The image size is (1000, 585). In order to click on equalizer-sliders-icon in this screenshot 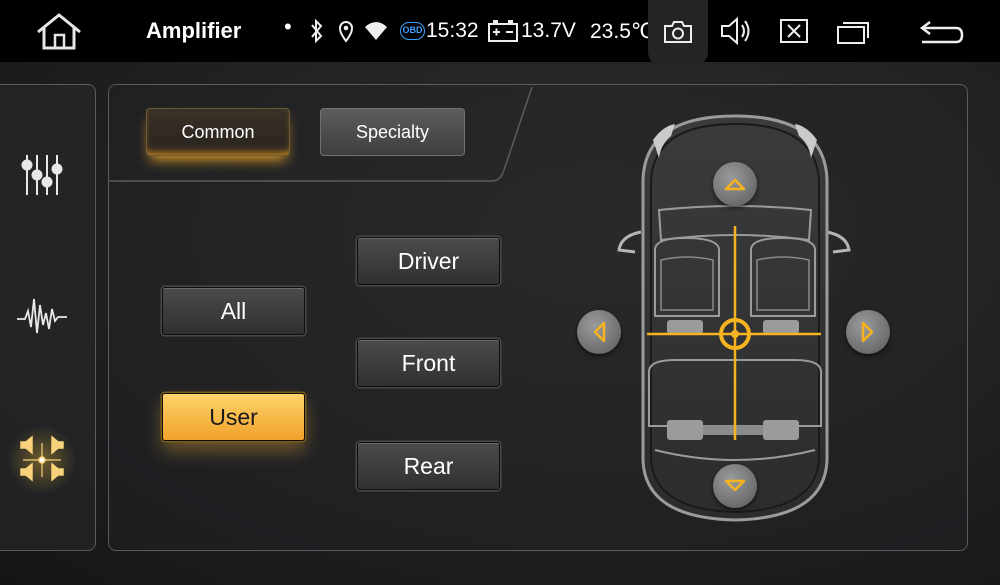, I will do `click(42, 176)`.